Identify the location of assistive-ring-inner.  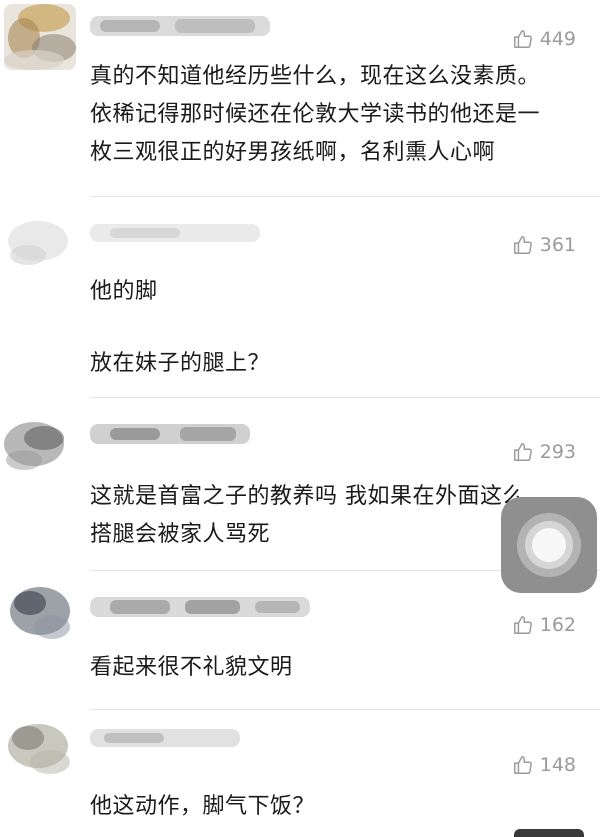
(549, 545).